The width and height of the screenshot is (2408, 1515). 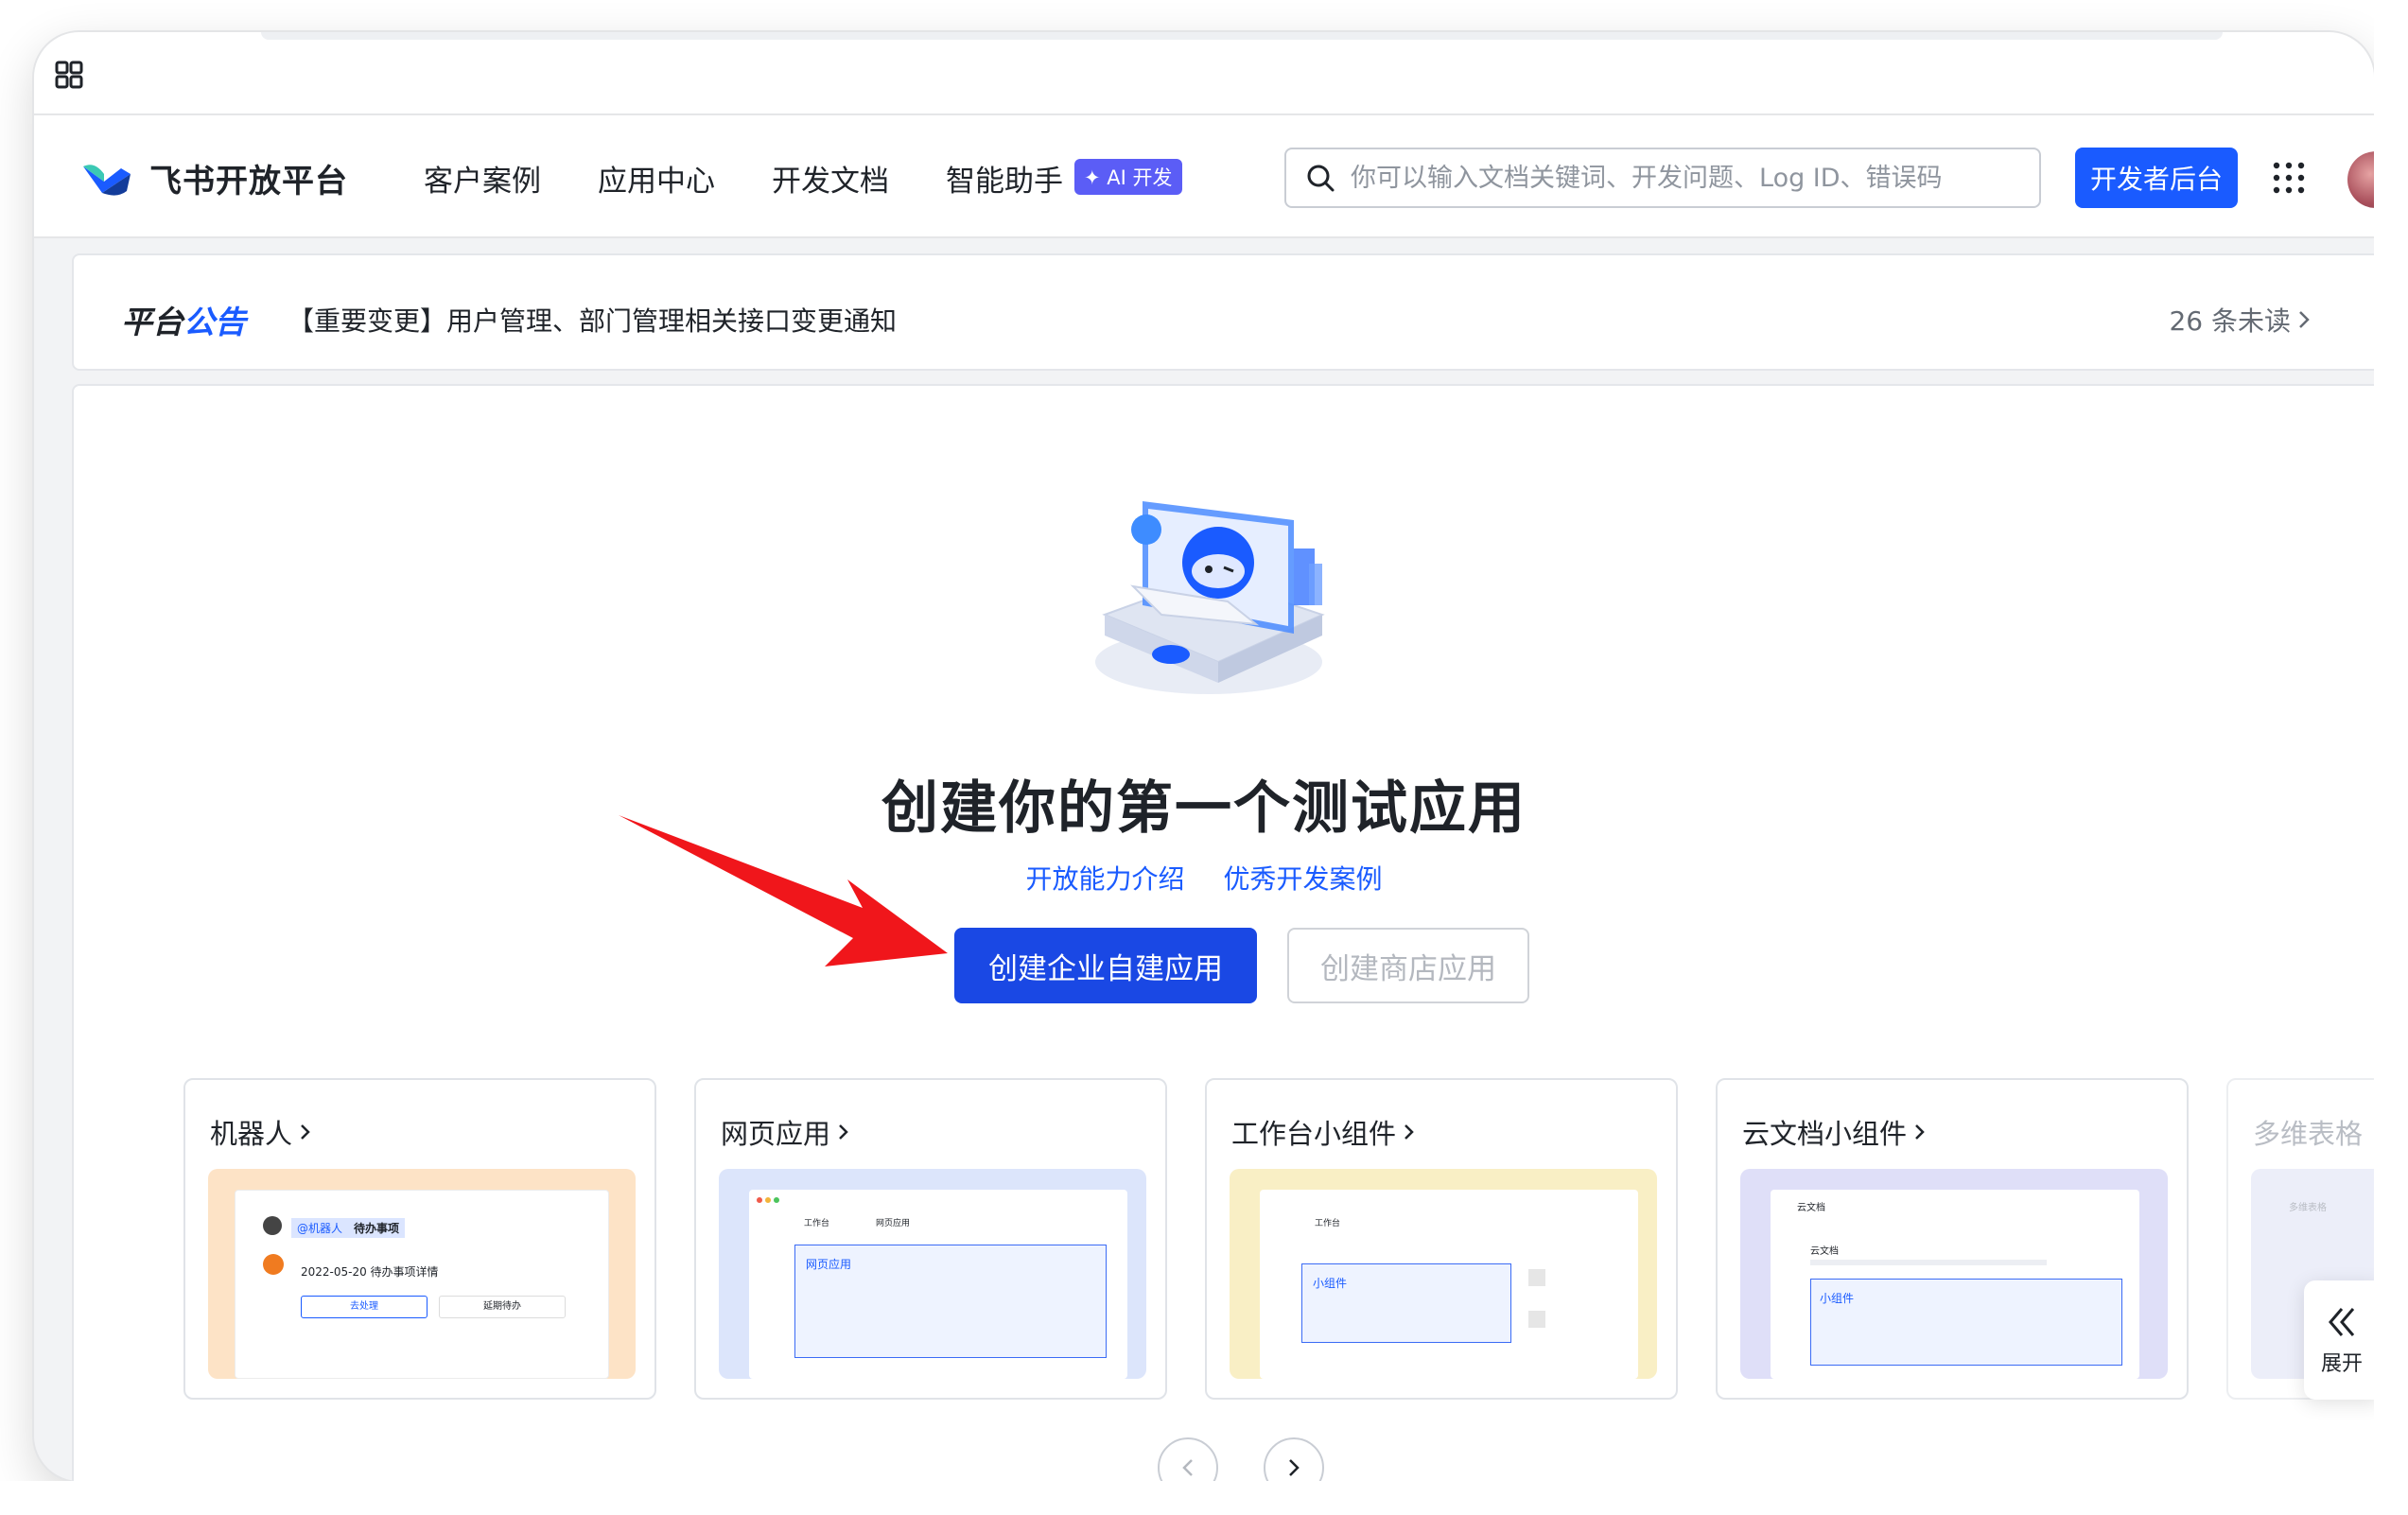 I want to click on ai-dev-badge: ✦ AI 开发, so click(x=1128, y=177).